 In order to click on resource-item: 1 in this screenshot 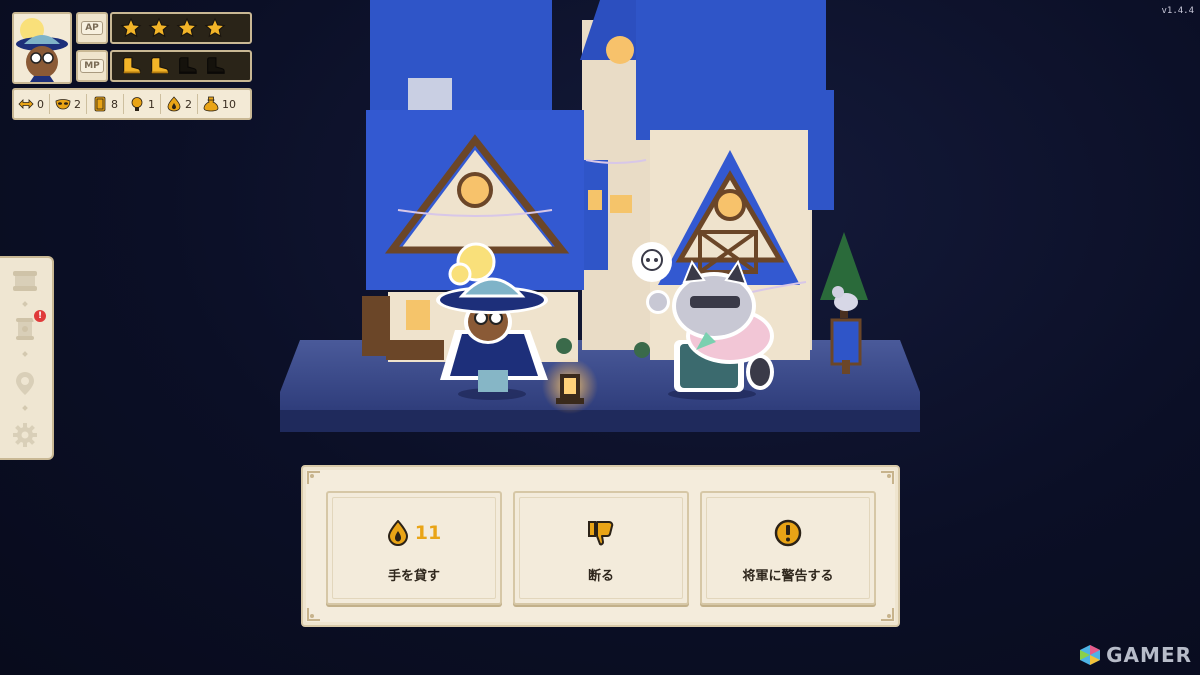, I will do `click(142, 104)`.